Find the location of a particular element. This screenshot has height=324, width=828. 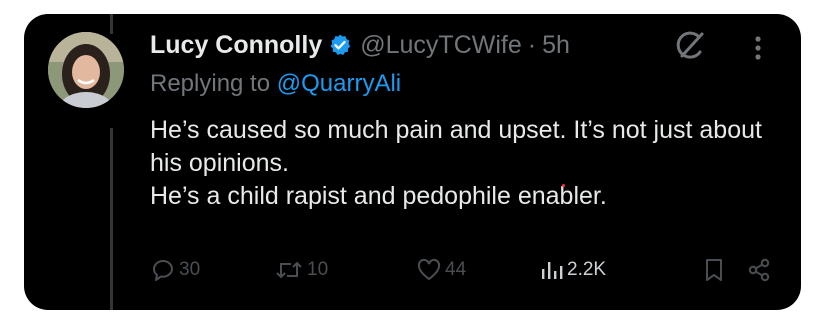

avatar is located at coordinates (86, 70).